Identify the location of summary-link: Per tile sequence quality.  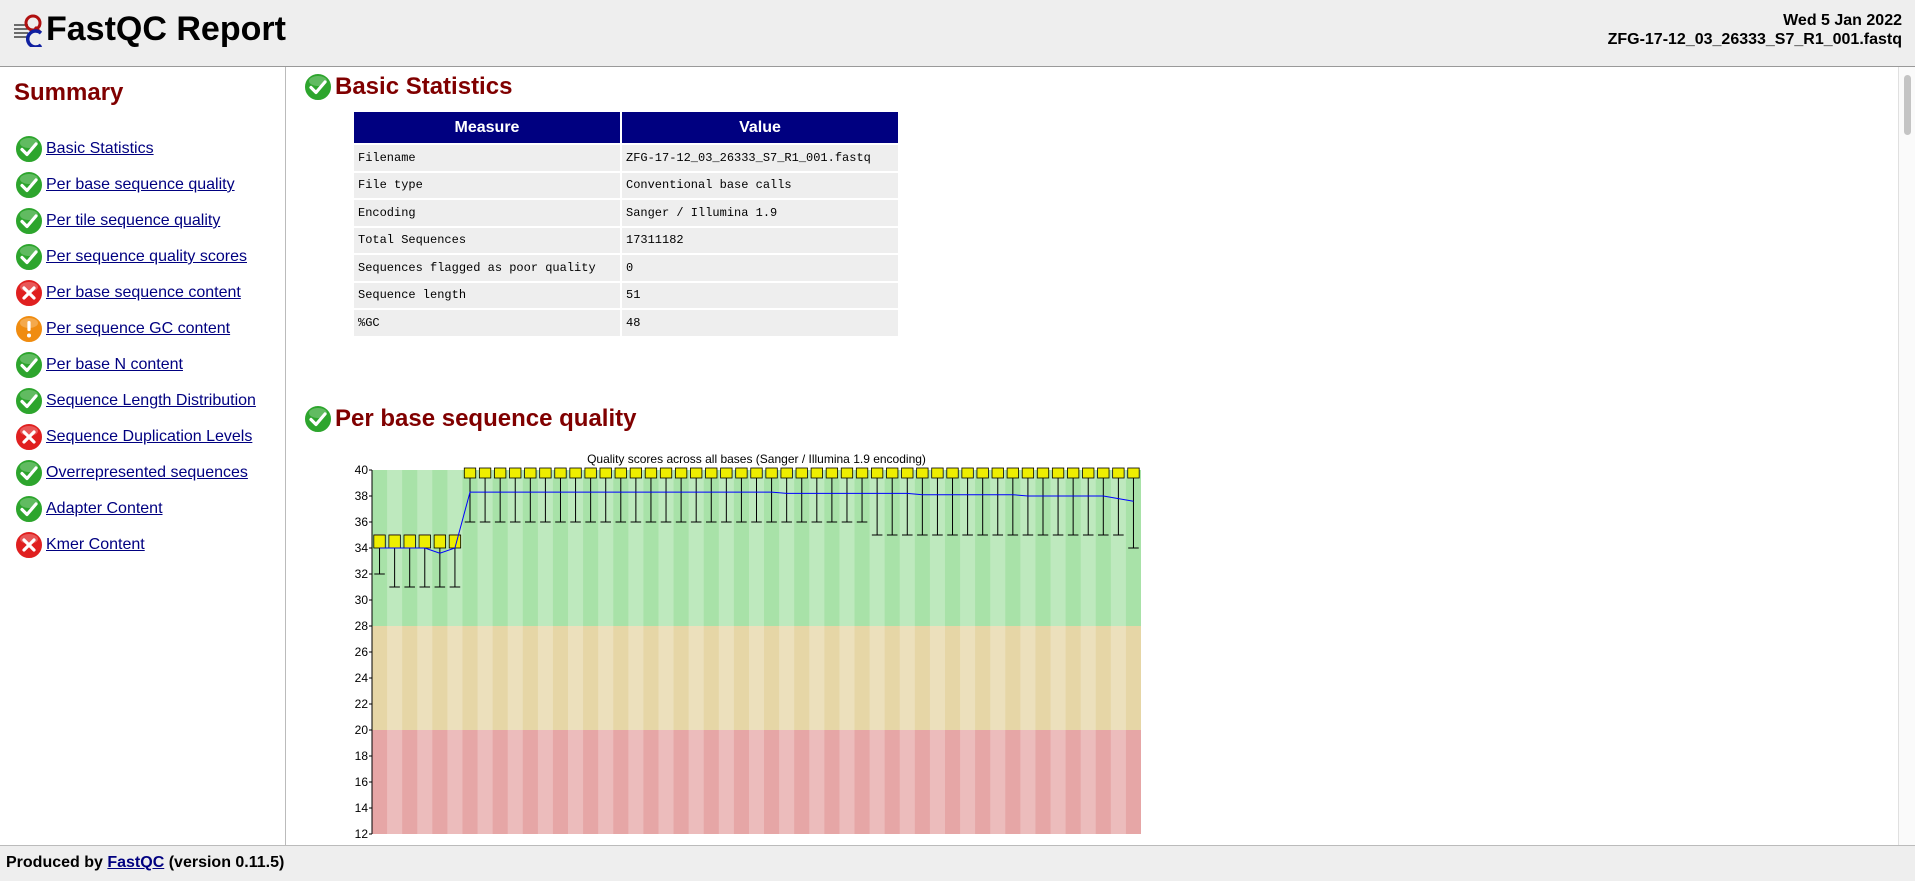
(133, 221).